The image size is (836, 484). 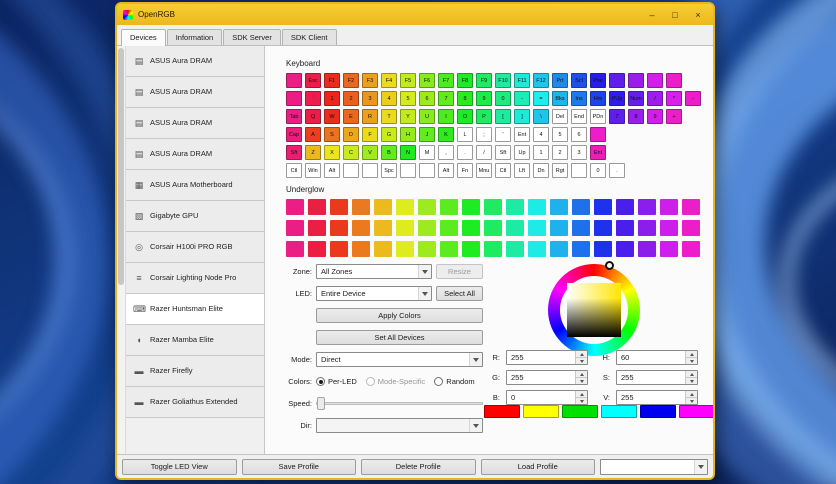 What do you see at coordinates (547, 377) in the screenshot?
I see `g-value-input: 255` at bounding box center [547, 377].